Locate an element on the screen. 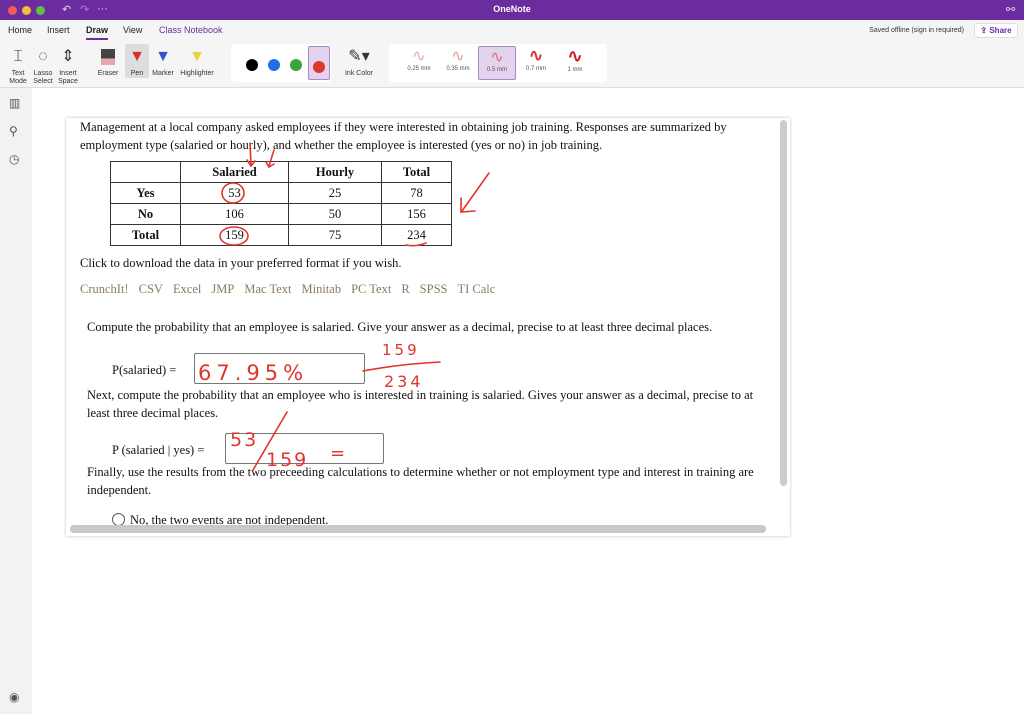 This screenshot has height=714, width=1024. link-mac-text: Mac Text is located at coordinates (267, 289).